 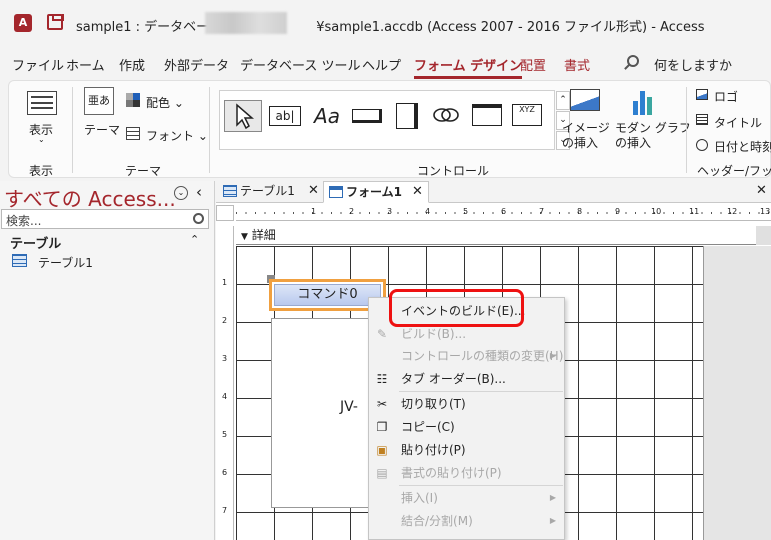 I want to click on view-icon, so click(x=42, y=103).